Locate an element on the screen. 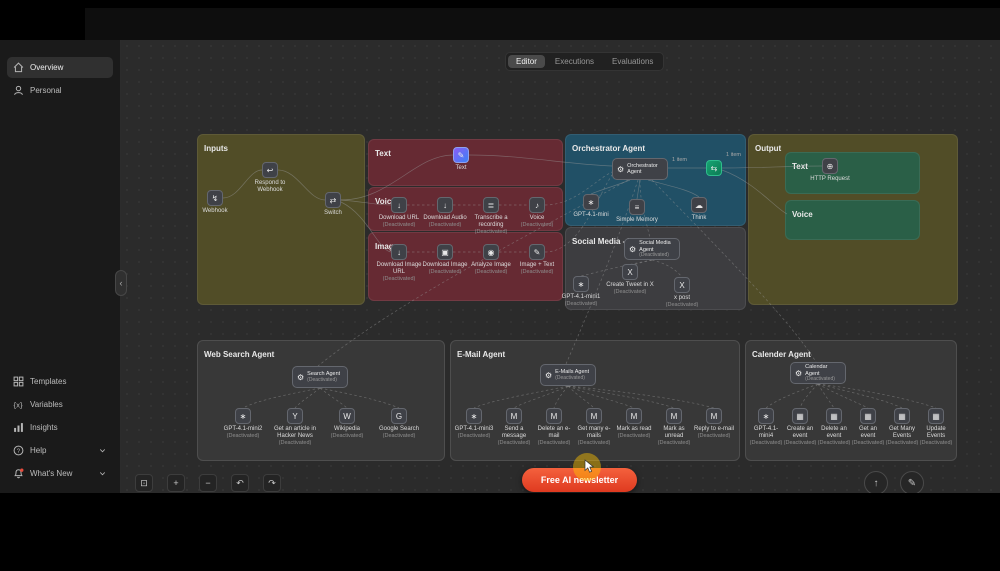  node: G Google Search (Deactivated) is located at coordinates (399, 427).